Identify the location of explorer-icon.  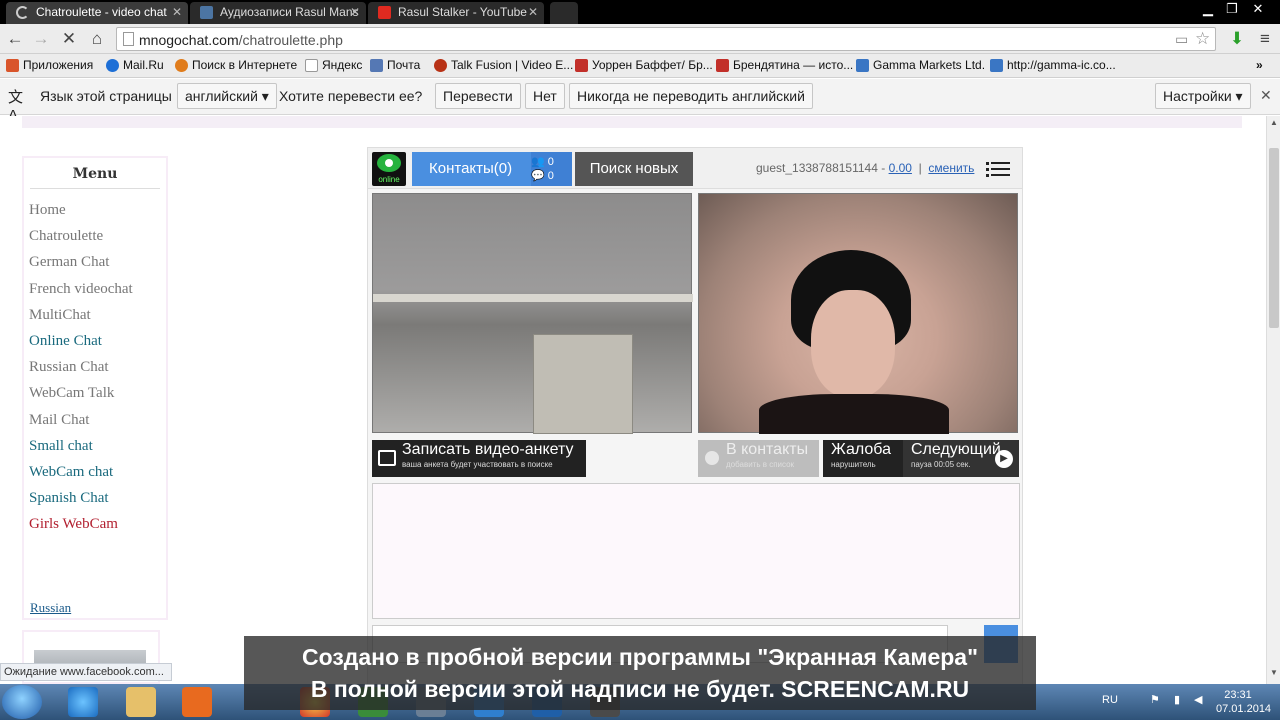
(141, 702).